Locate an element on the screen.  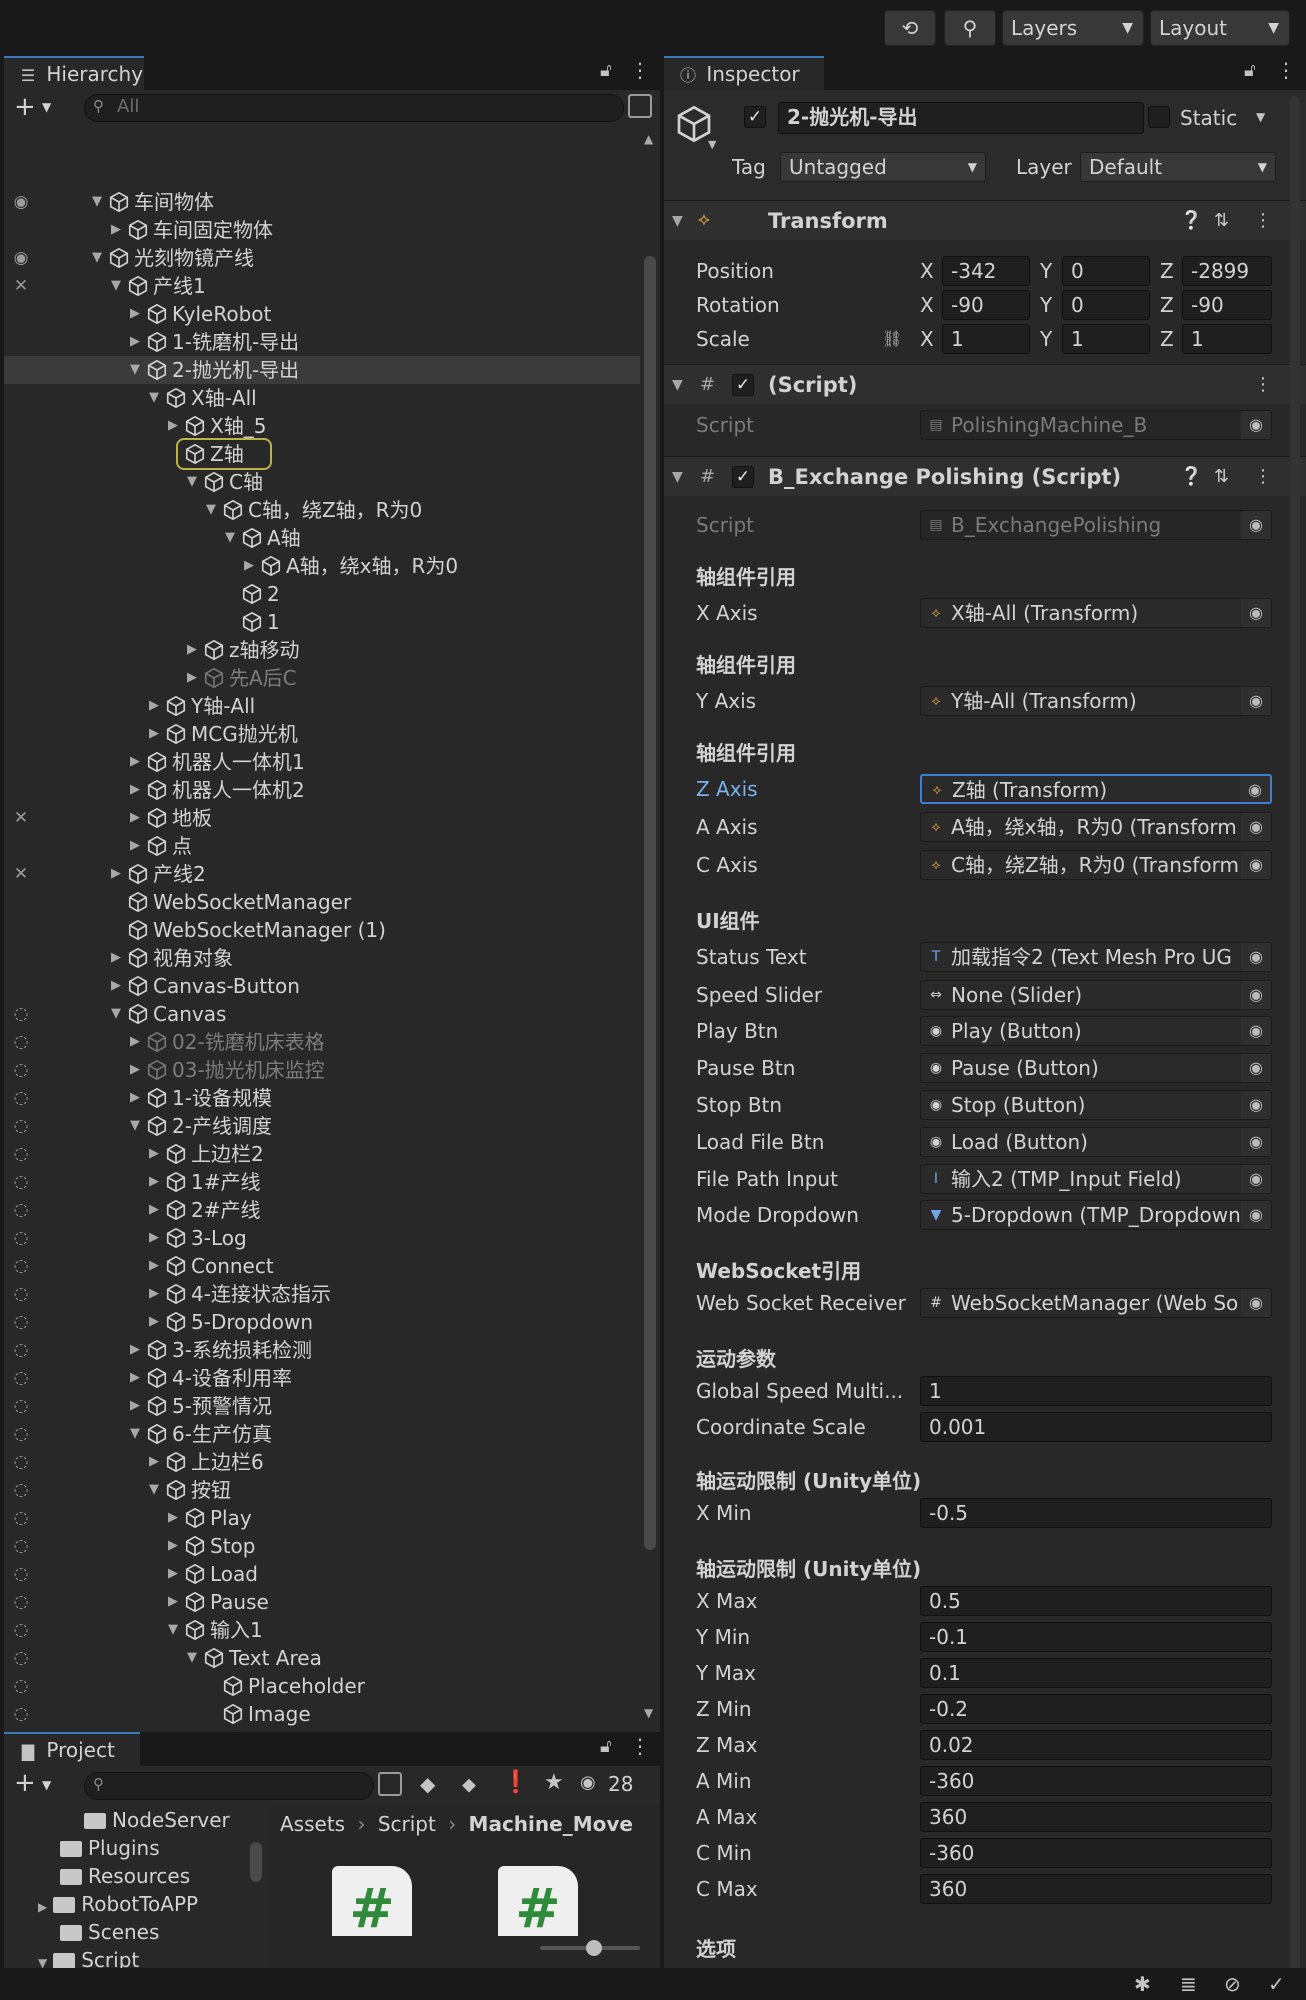
axis-label: X is located at coordinates (927, 271).